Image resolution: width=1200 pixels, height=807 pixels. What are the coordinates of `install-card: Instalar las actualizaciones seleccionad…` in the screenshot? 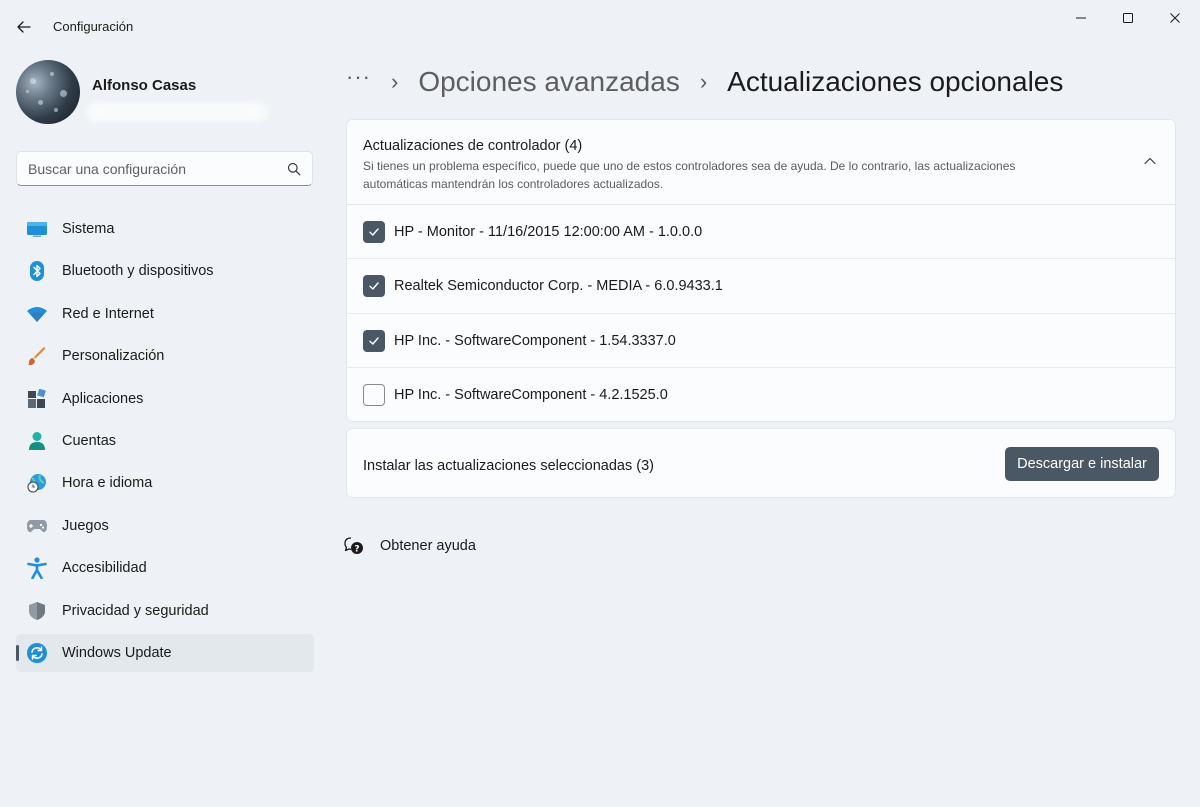 It's located at (761, 463).